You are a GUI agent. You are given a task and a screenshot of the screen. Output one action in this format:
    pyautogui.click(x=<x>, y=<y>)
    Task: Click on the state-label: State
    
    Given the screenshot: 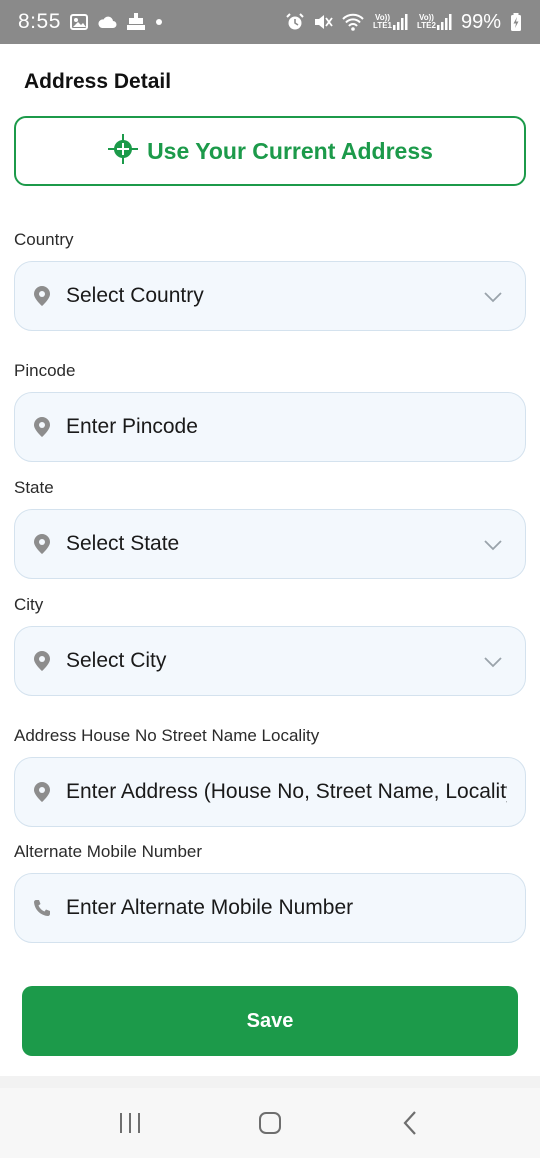 What is the action you would take?
    pyautogui.click(x=34, y=487)
    